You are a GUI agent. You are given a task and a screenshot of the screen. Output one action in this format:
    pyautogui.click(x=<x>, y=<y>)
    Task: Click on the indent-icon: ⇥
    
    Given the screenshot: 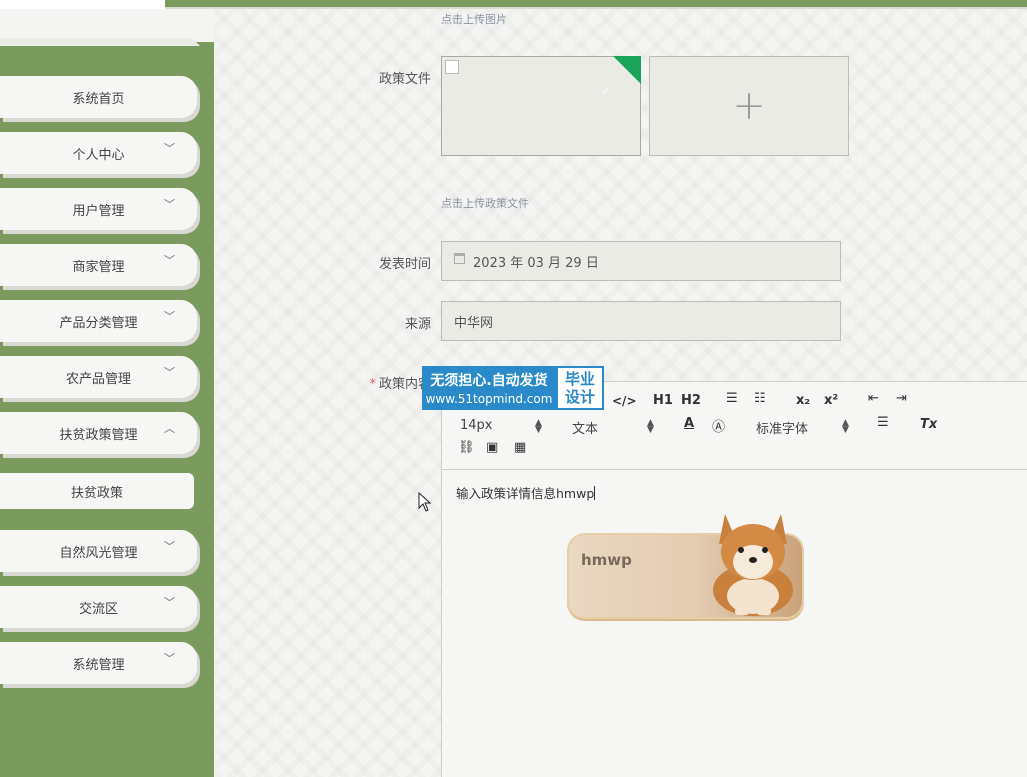 What is the action you would take?
    pyautogui.click(x=901, y=398)
    